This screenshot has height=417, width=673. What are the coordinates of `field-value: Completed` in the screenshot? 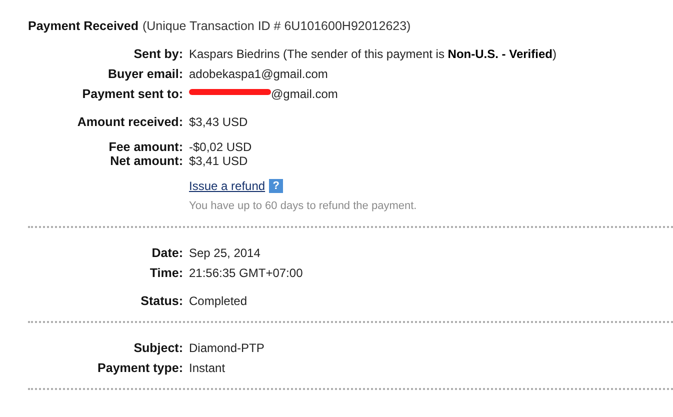 It's located at (218, 301).